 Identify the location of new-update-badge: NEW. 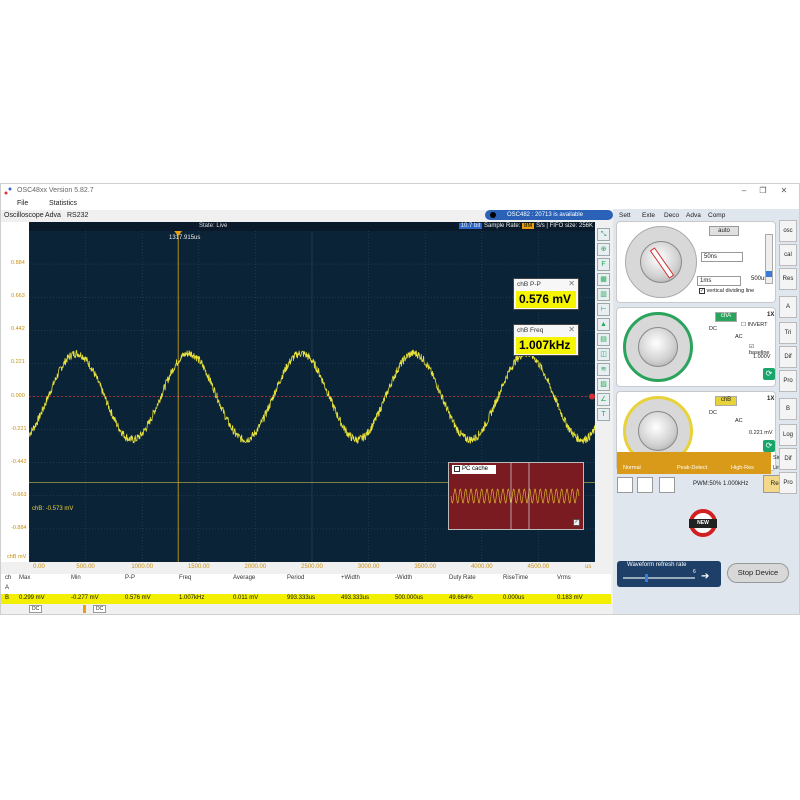
(703, 523).